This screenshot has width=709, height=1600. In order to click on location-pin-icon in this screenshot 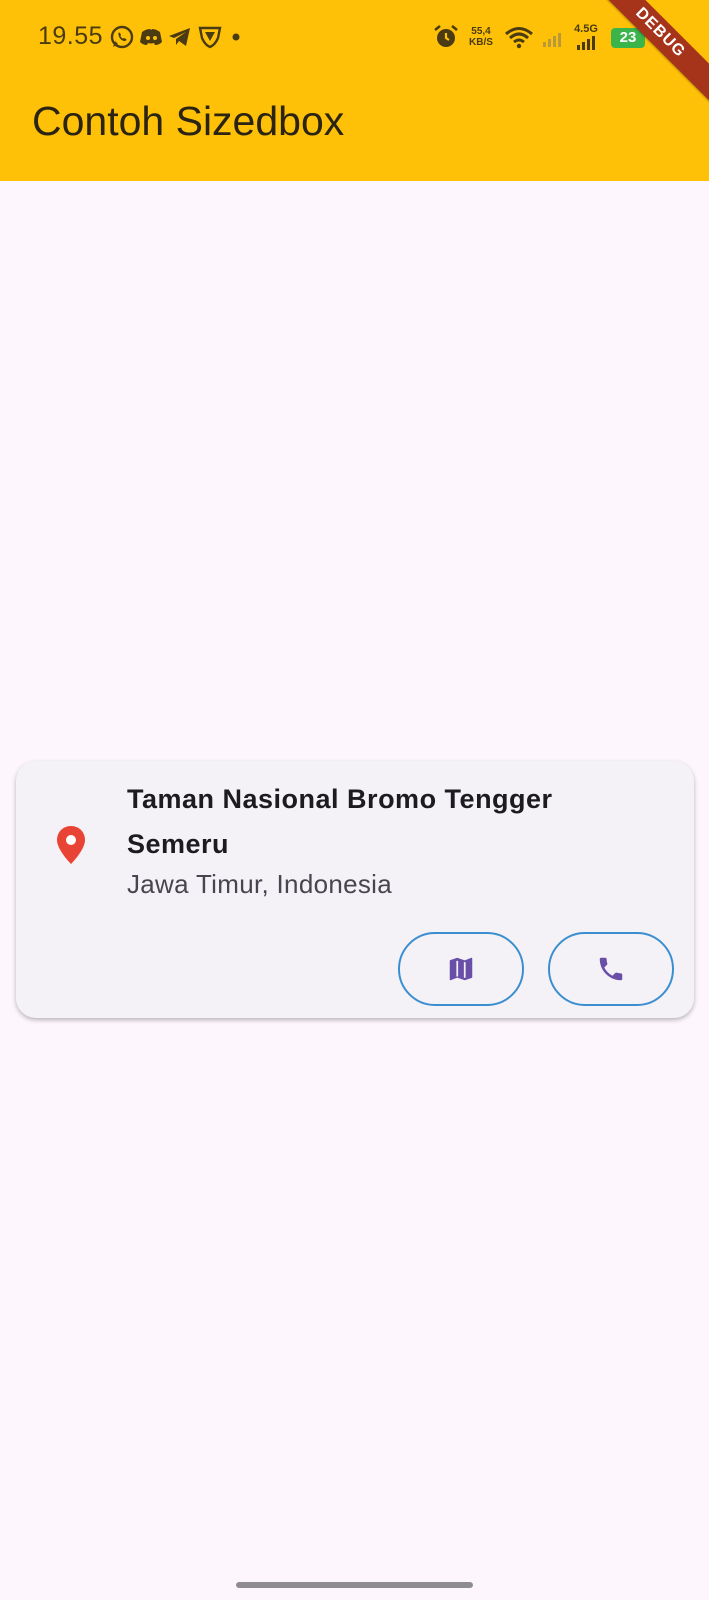, I will do `click(71, 845)`.